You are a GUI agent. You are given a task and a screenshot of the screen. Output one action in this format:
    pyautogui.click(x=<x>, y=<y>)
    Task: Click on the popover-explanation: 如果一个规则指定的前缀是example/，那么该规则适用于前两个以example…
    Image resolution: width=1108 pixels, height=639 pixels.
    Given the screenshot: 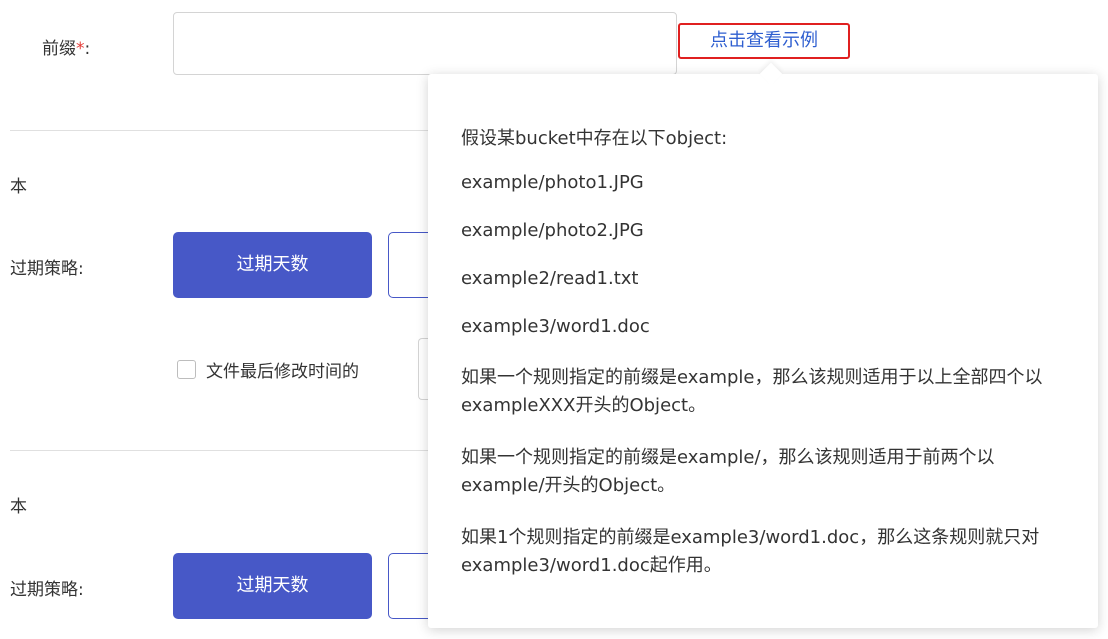 What is the action you would take?
    pyautogui.click(x=728, y=471)
    